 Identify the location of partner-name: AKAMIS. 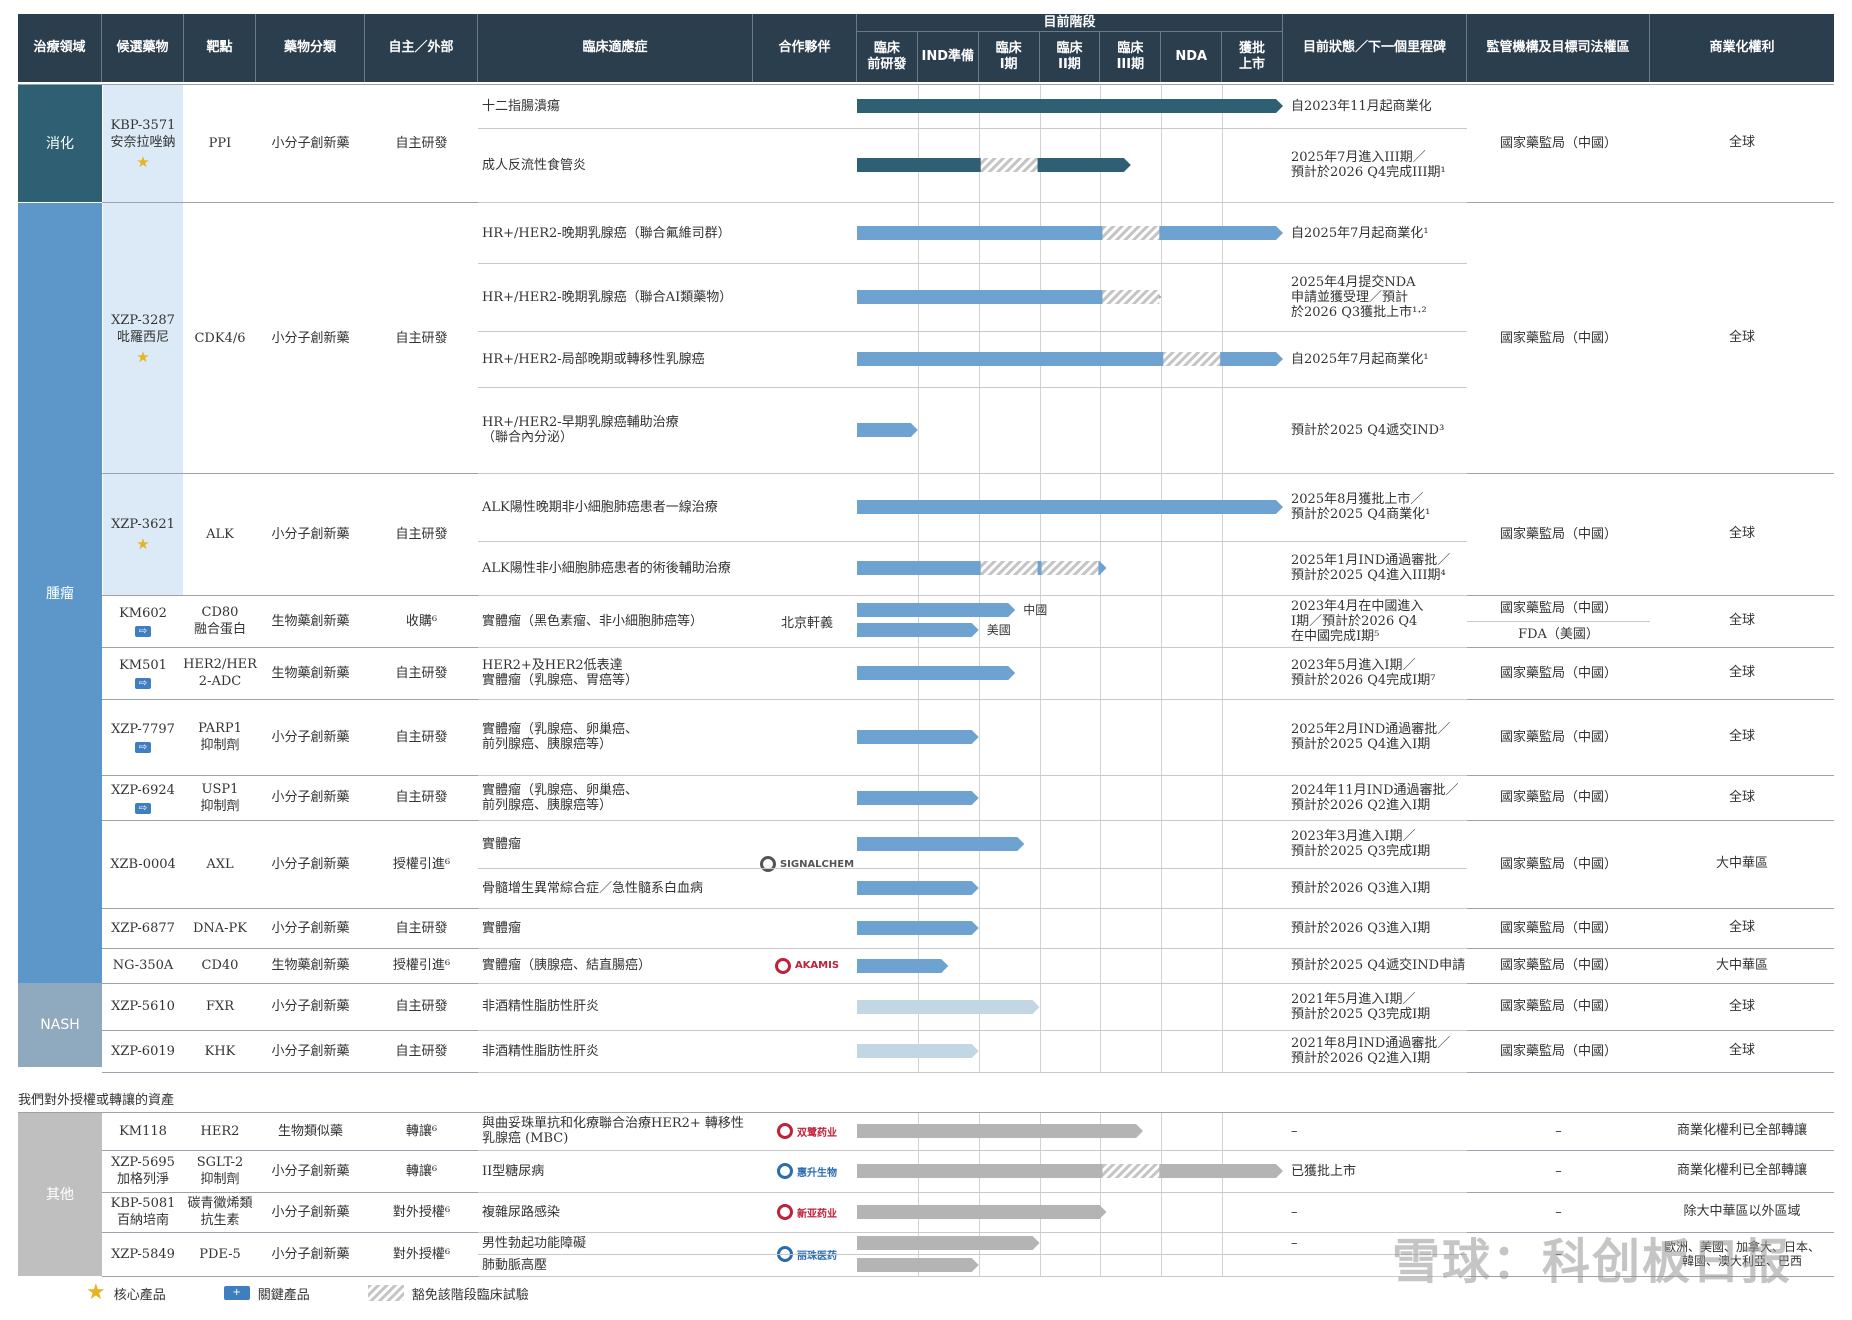
(817, 965).